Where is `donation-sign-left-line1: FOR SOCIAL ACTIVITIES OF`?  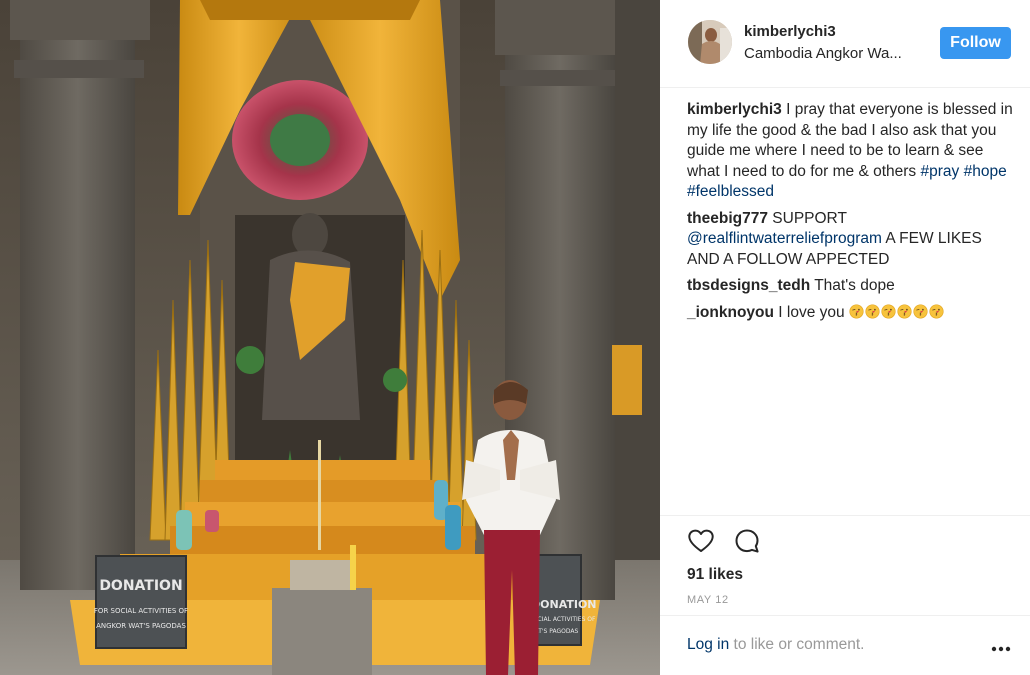 donation-sign-left-line1: FOR SOCIAL ACTIVITIES OF is located at coordinates (141, 611).